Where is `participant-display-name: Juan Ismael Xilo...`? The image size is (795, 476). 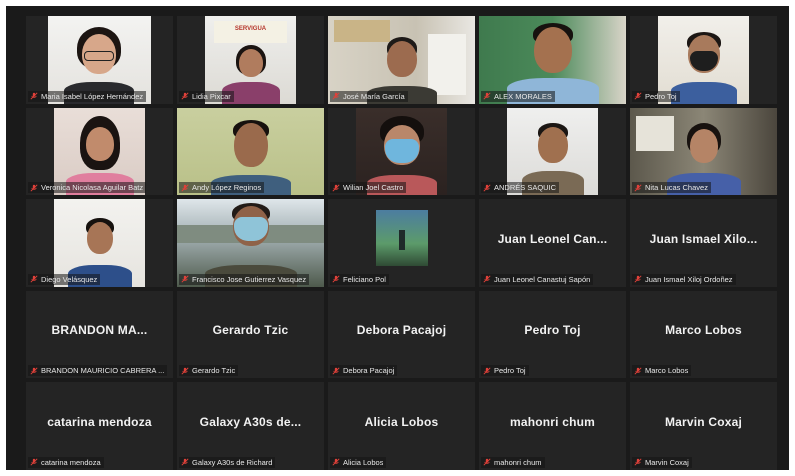
participant-display-name: Juan Ismael Xilo... is located at coordinates (703, 238).